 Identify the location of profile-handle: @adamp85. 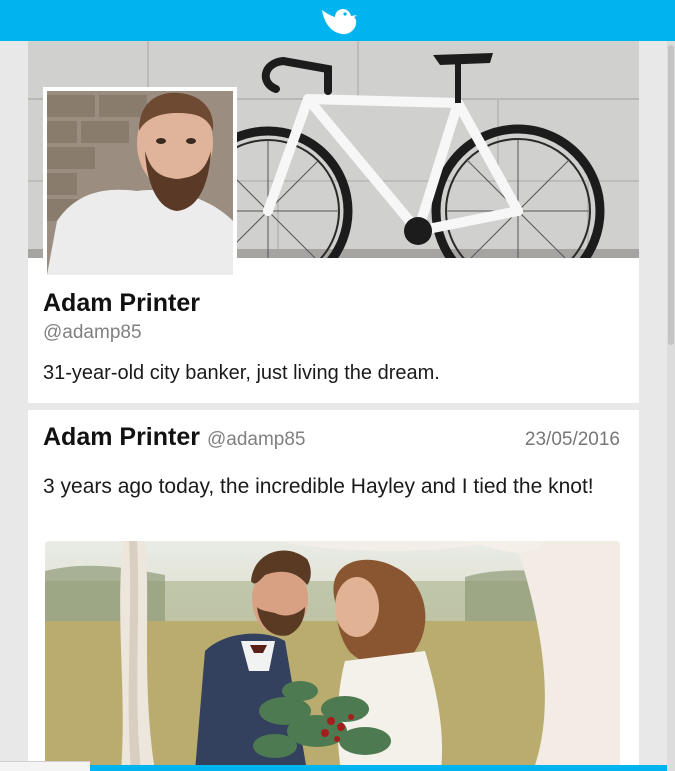
(92, 333).